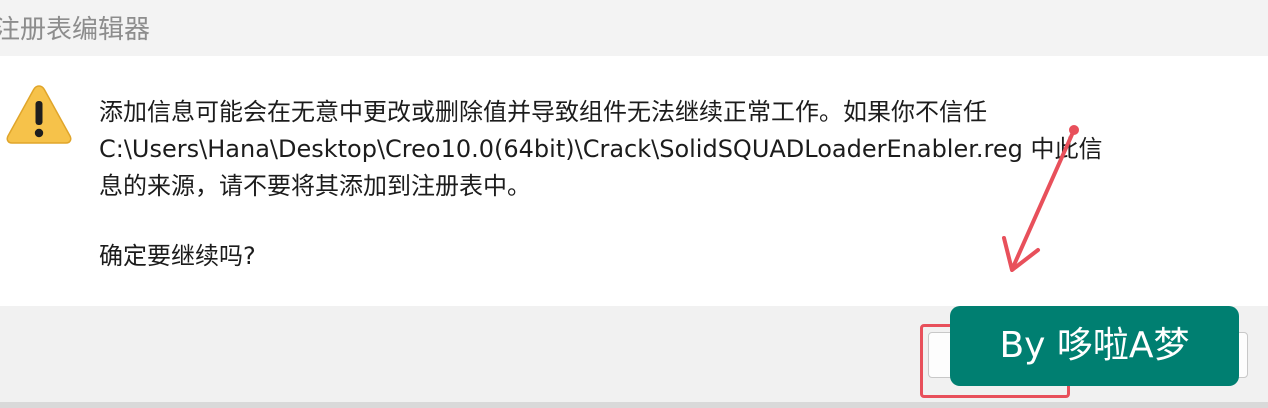  I want to click on title-bar: 注册表编辑器, so click(634, 28).